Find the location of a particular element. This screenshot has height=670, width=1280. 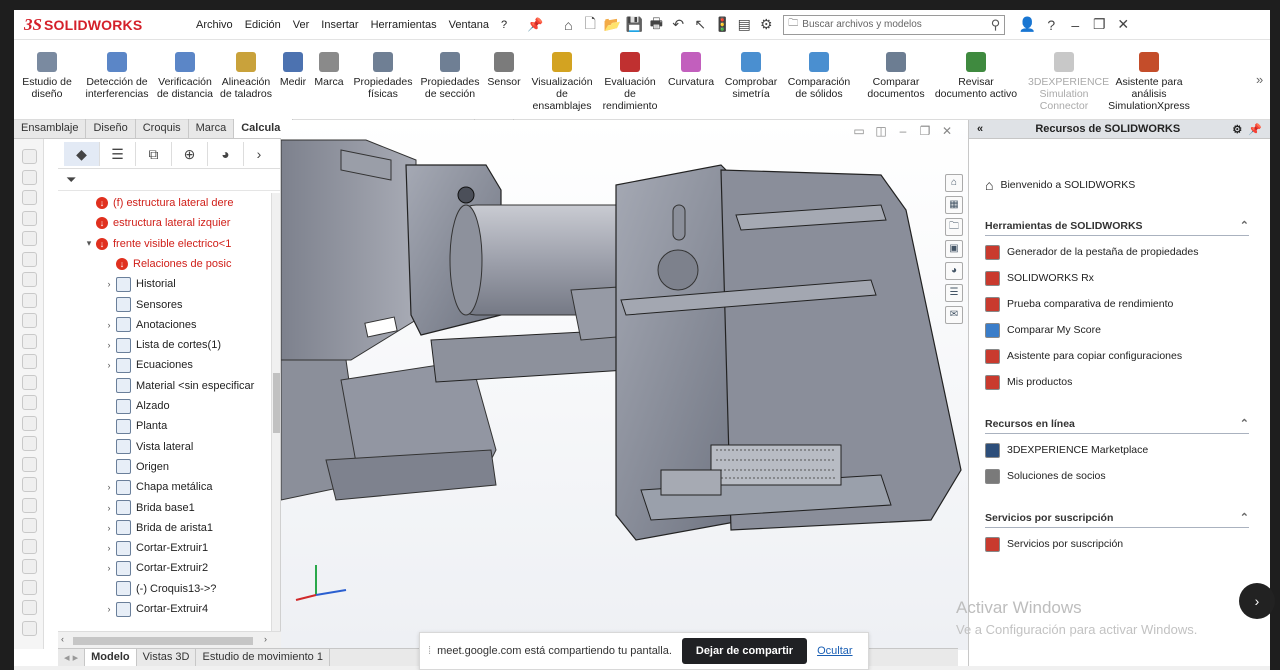

tab-scroll-icon: ◂ ▸ is located at coordinates (72, 658).